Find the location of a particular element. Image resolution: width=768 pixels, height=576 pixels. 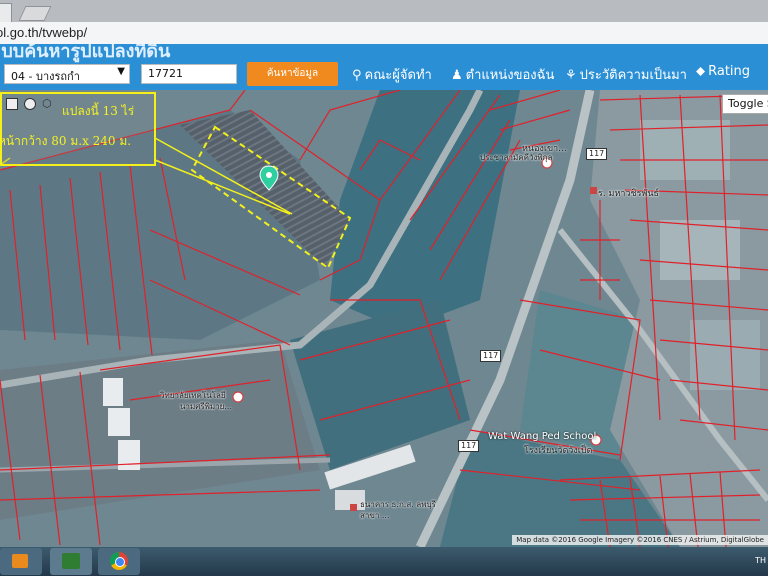

nav-rating-label: Rating is located at coordinates (729, 71).